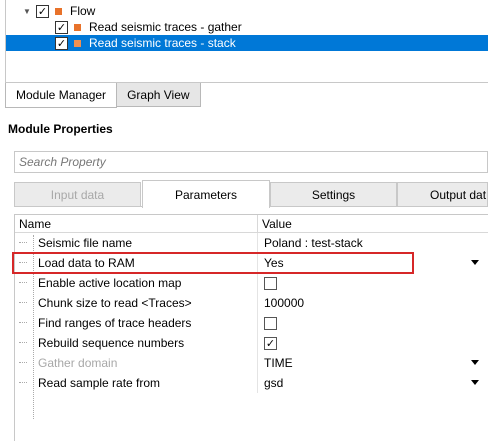  Describe the element at coordinates (273, 383) in the screenshot. I see `property-value: gsd` at that location.